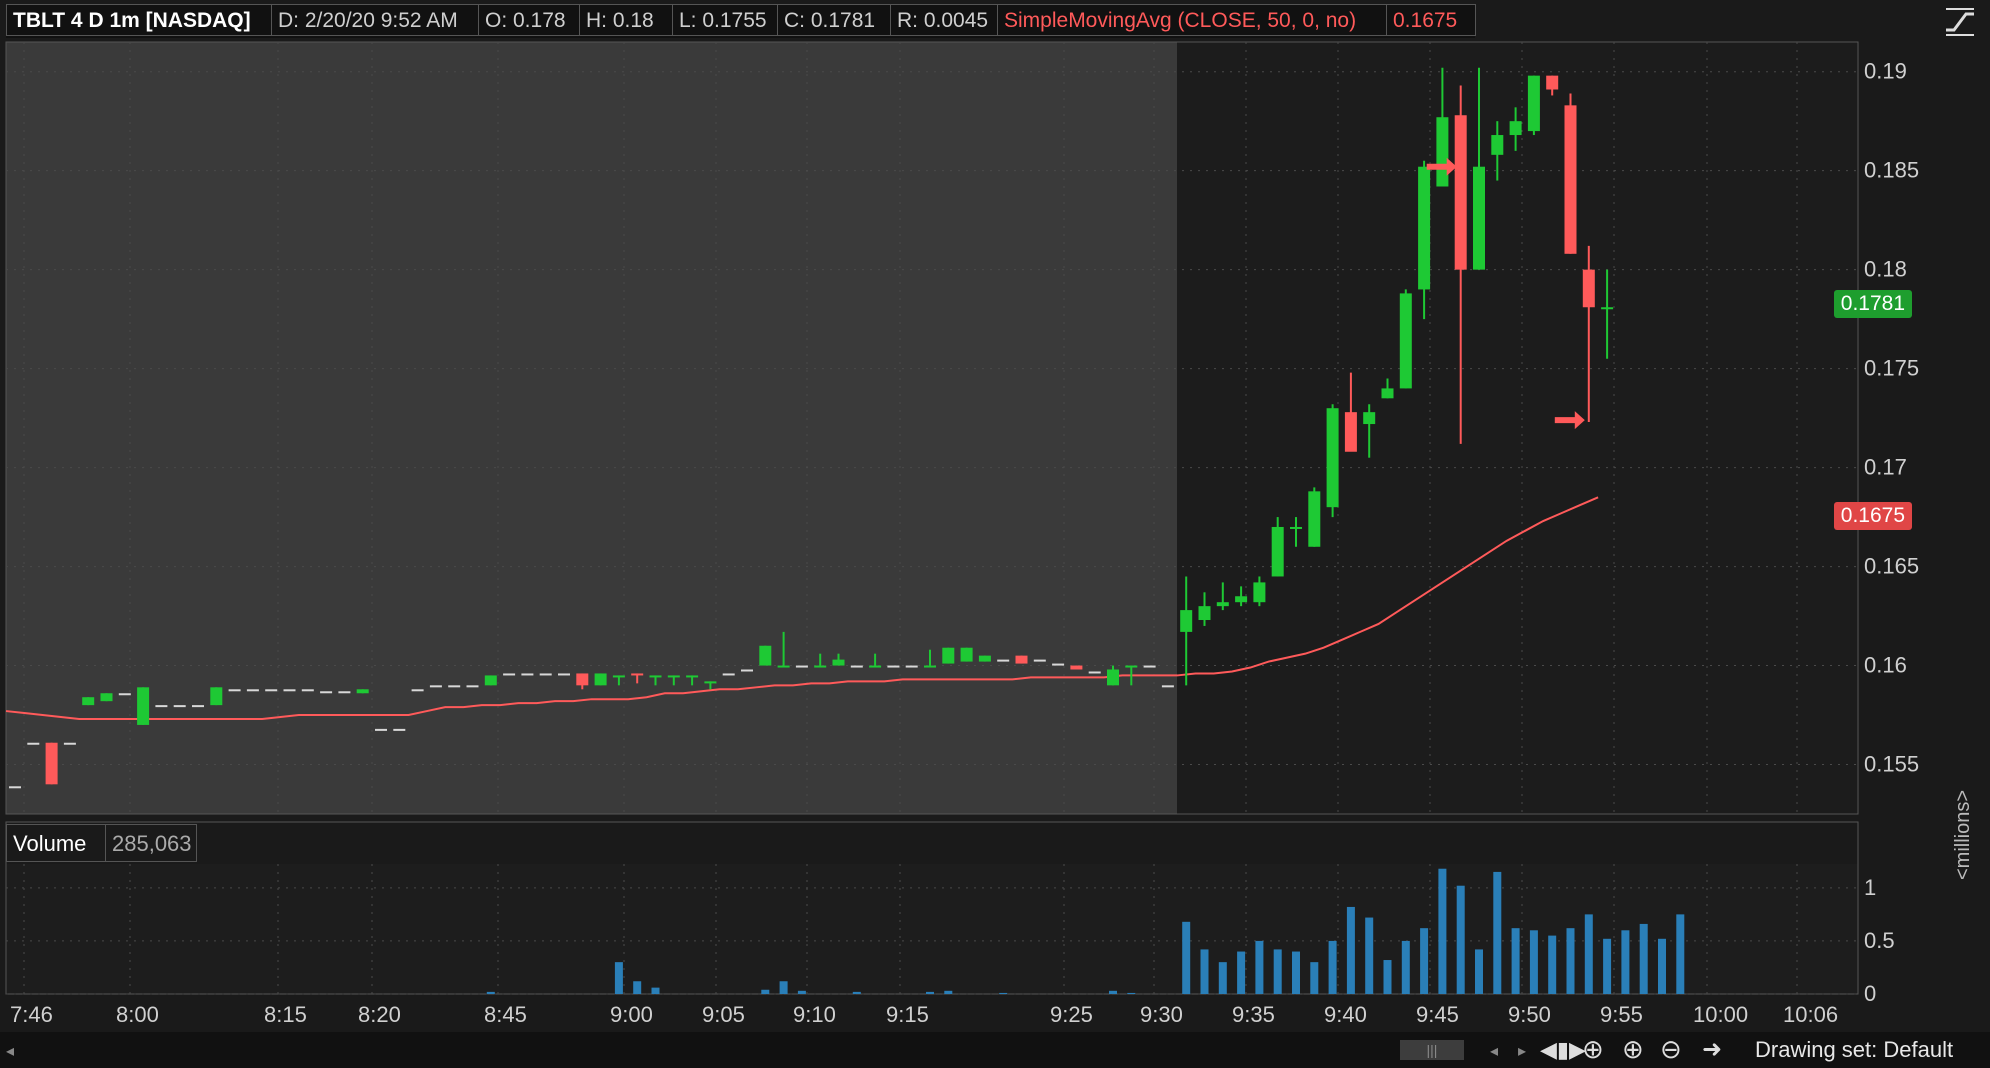 Image resolution: width=1990 pixels, height=1068 pixels. What do you see at coordinates (1593, 1049) in the screenshot?
I see `crosshair-icon: ⊕` at bounding box center [1593, 1049].